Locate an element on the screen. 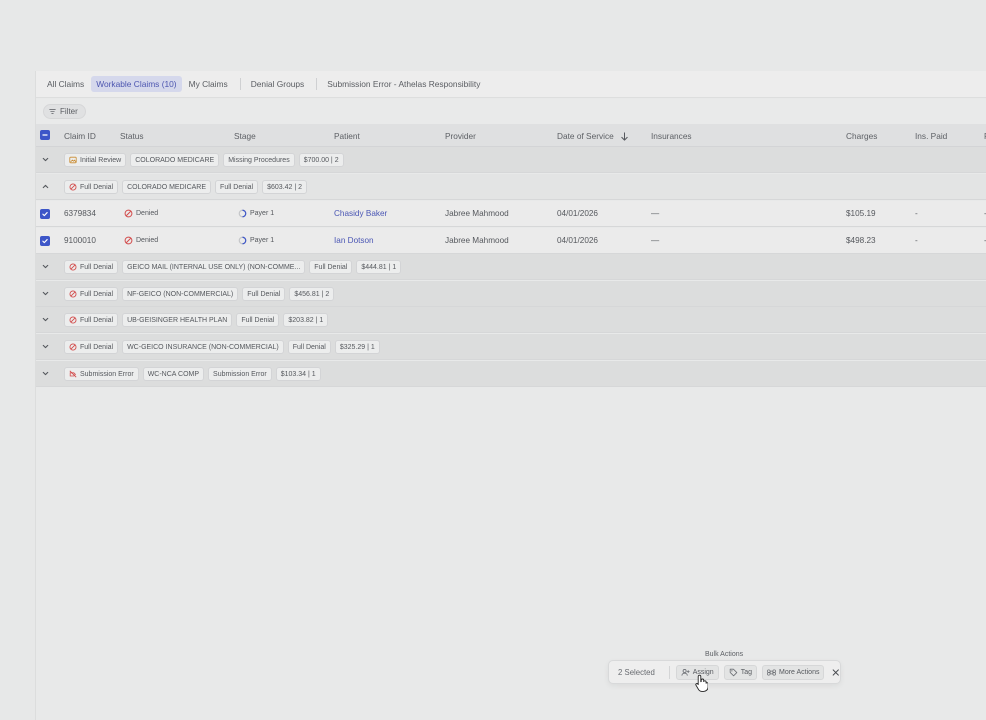 This screenshot has height=720, width=986. group-status-pill: Initial Review is located at coordinates (95, 160).